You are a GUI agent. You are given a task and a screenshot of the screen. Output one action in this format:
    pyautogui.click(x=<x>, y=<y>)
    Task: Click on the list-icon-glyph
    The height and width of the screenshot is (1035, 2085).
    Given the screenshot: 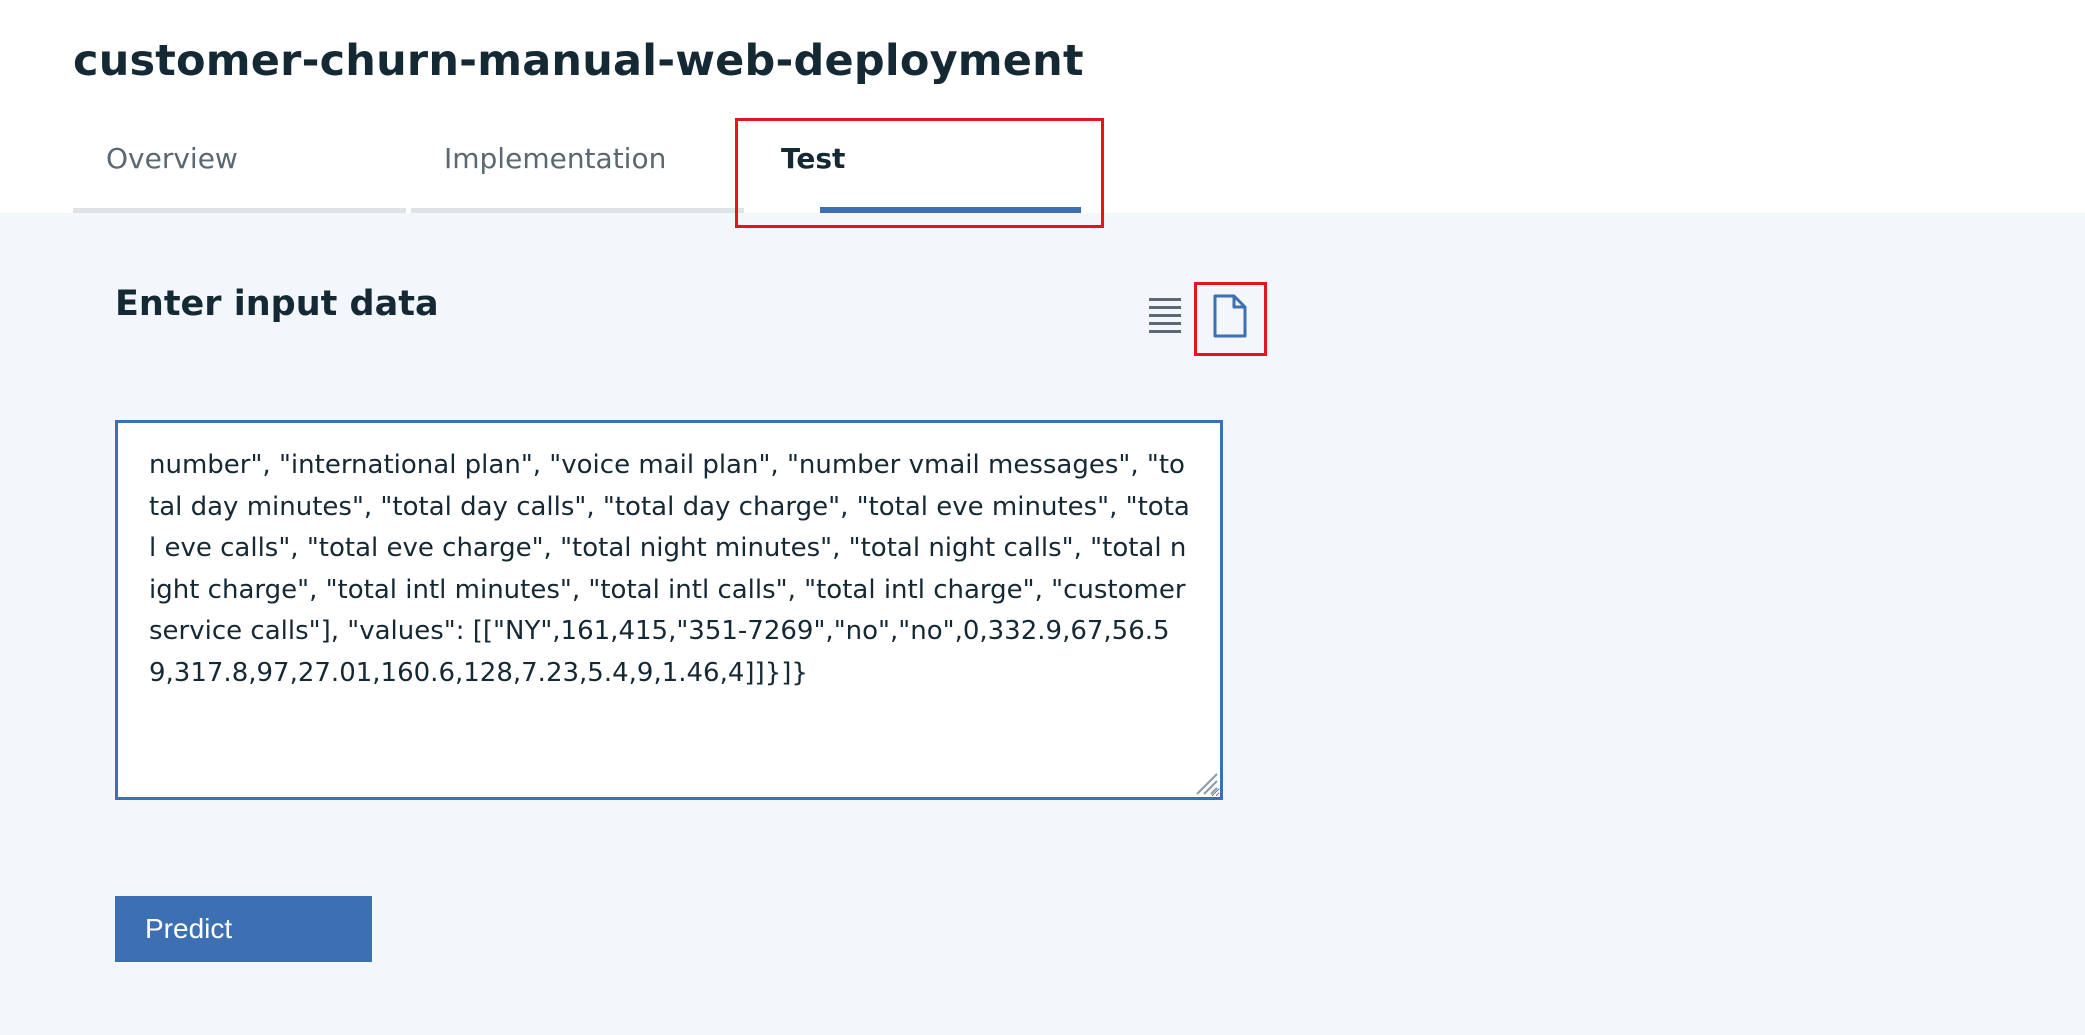 What is the action you would take?
    pyautogui.click(x=1165, y=315)
    